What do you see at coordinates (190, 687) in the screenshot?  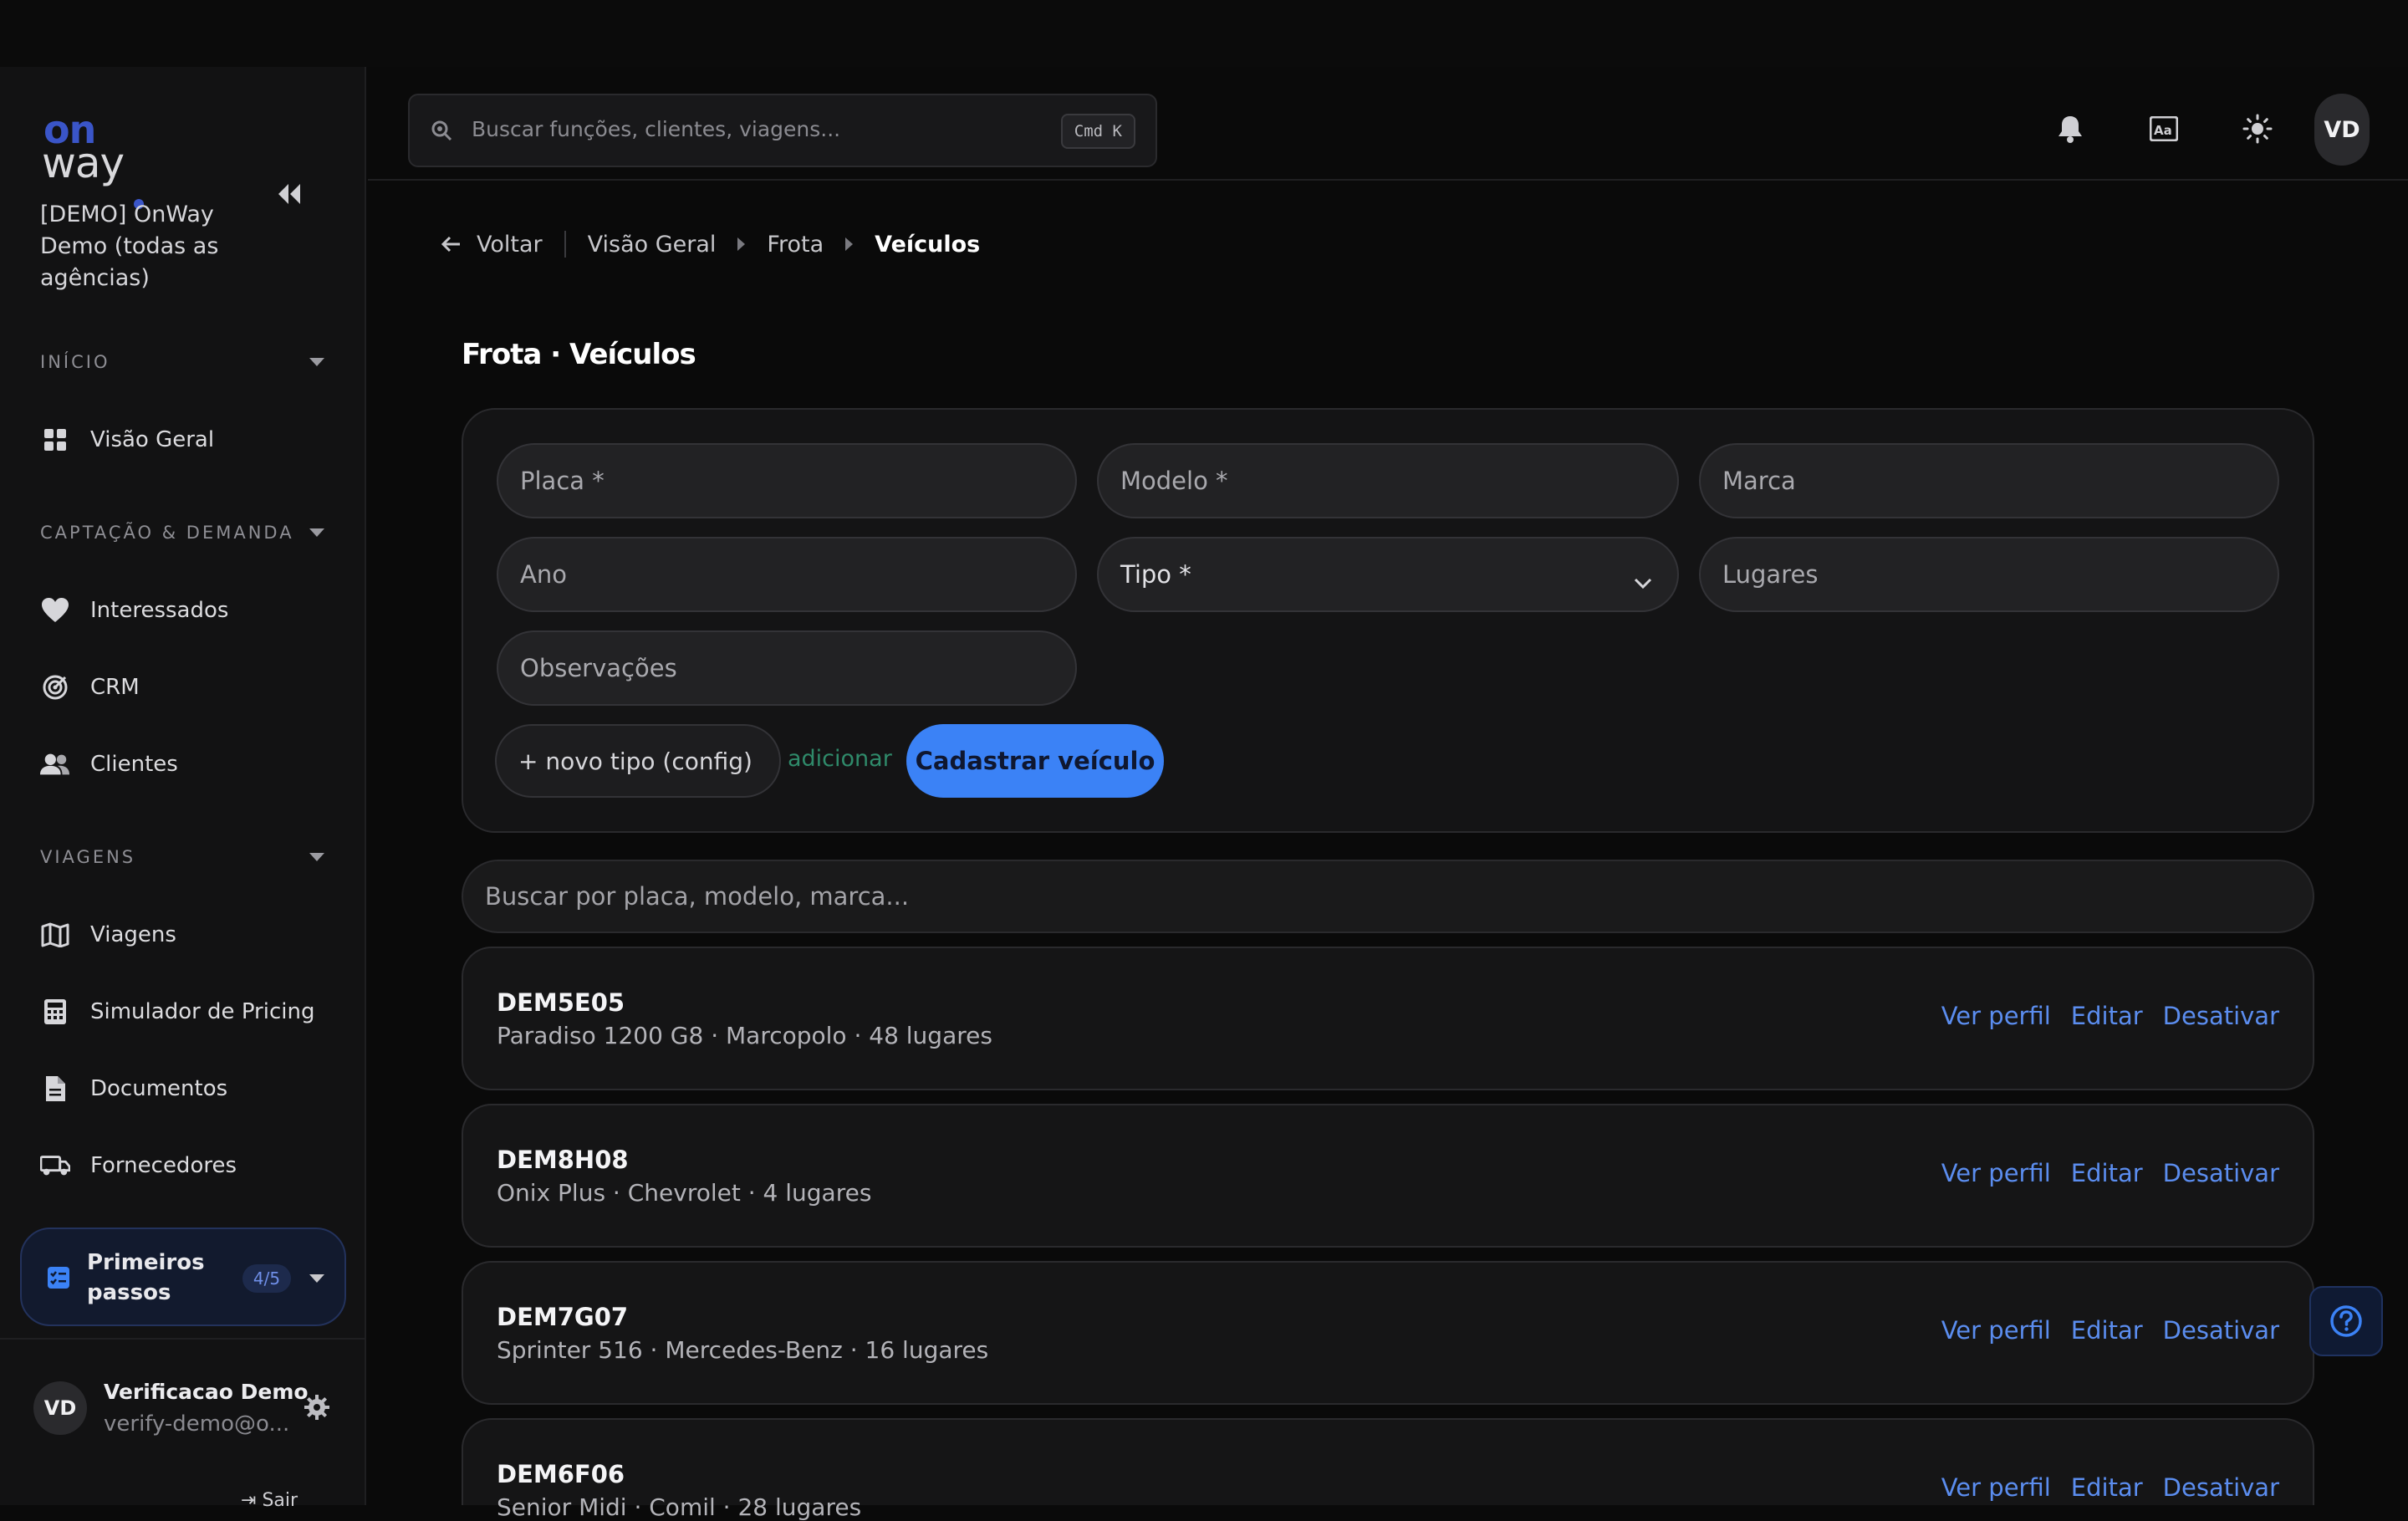 I see `sidebar-item-crm: CRM` at bounding box center [190, 687].